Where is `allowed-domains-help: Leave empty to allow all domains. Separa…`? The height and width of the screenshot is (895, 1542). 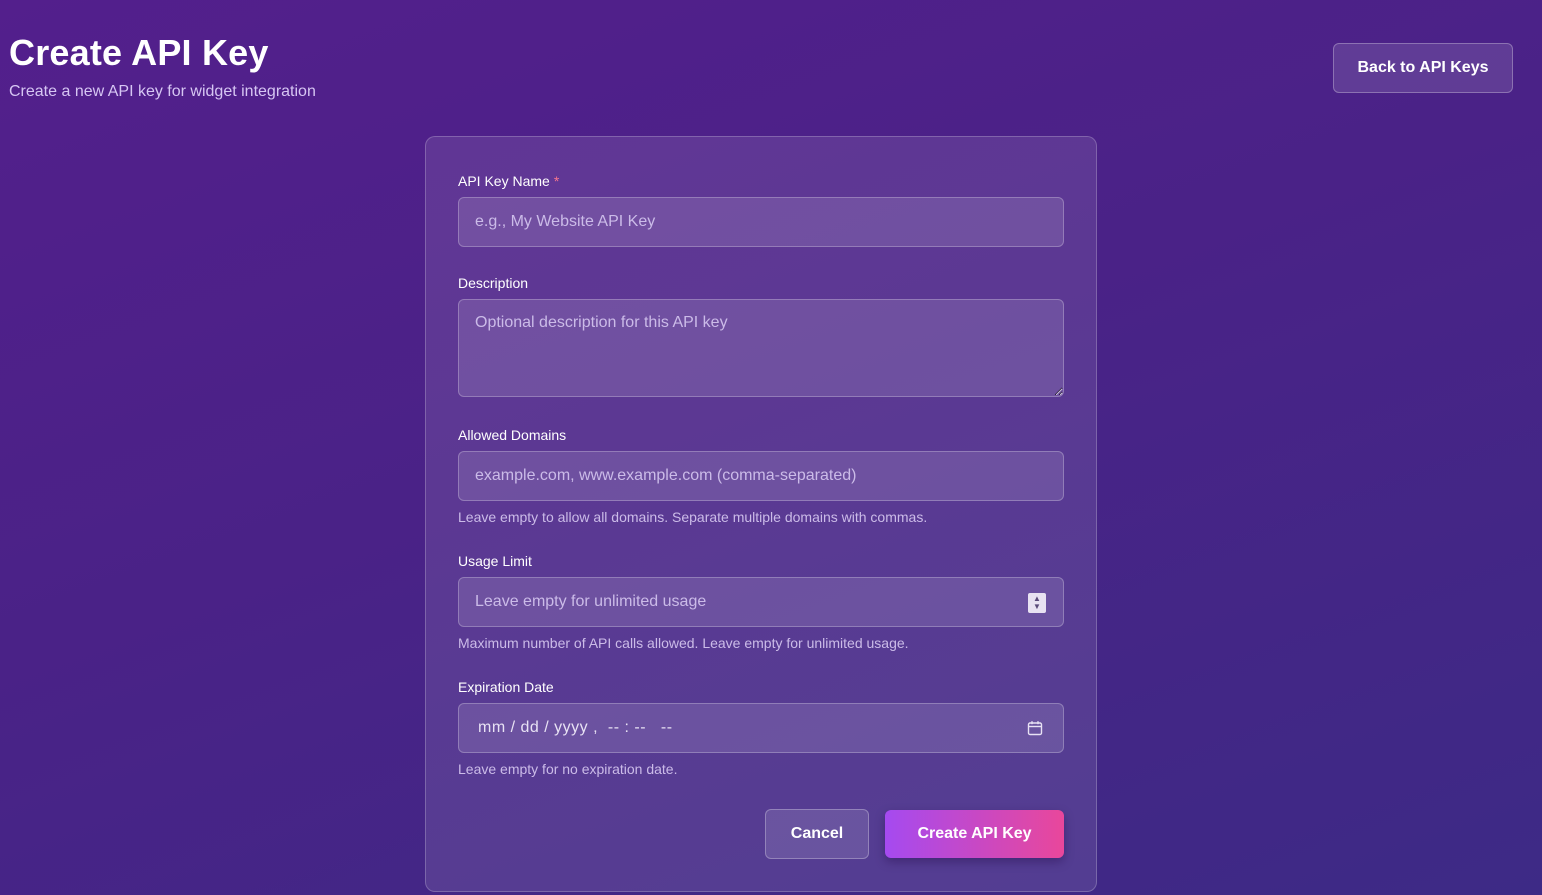
allowed-domains-help: Leave empty to allow all domains. Separa… is located at coordinates (693, 517).